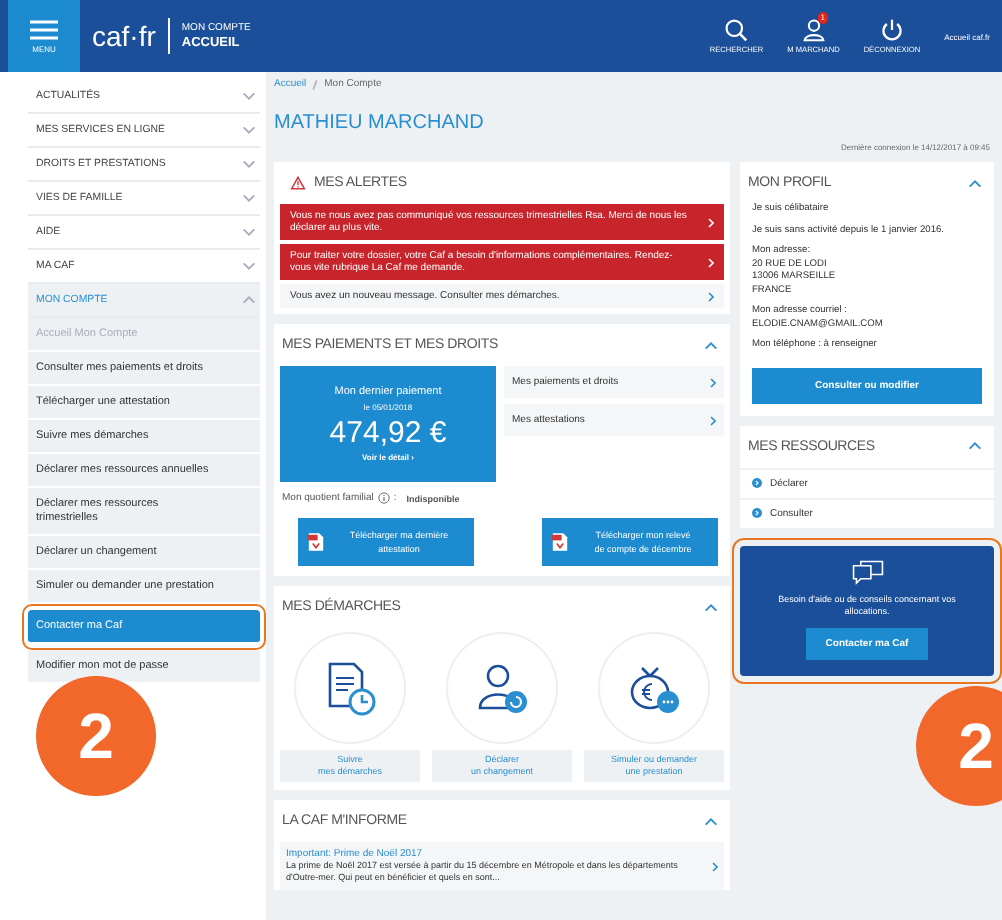  What do you see at coordinates (380, 123) in the screenshot?
I see `user-name-heading: MATHIEU MARCHAND` at bounding box center [380, 123].